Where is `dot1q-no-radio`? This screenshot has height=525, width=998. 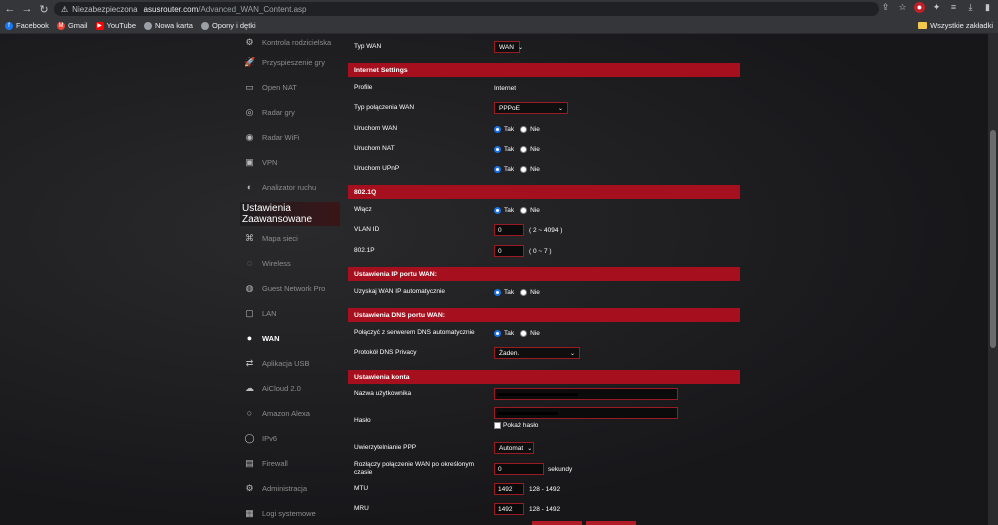 dot1q-no-radio is located at coordinates (524, 210).